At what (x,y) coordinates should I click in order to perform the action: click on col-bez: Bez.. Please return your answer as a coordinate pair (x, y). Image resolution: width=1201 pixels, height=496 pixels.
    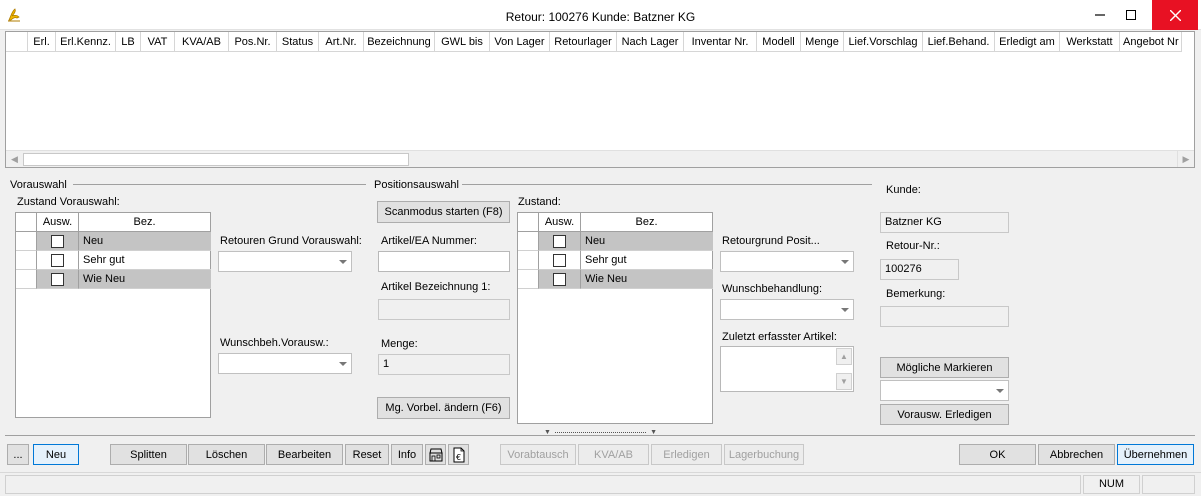
    Looking at the image, I should click on (646, 222).